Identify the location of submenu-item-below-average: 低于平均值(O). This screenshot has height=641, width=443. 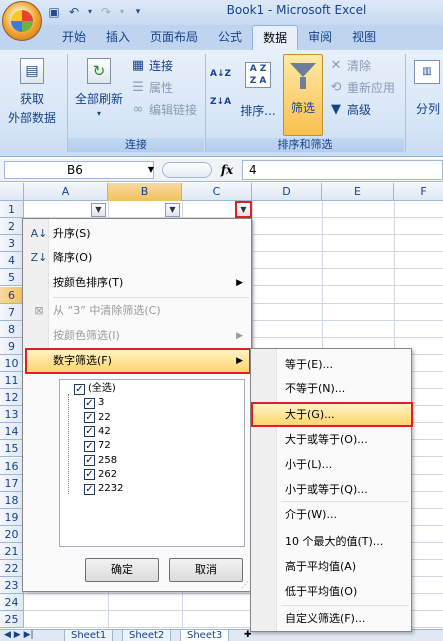
(332, 591).